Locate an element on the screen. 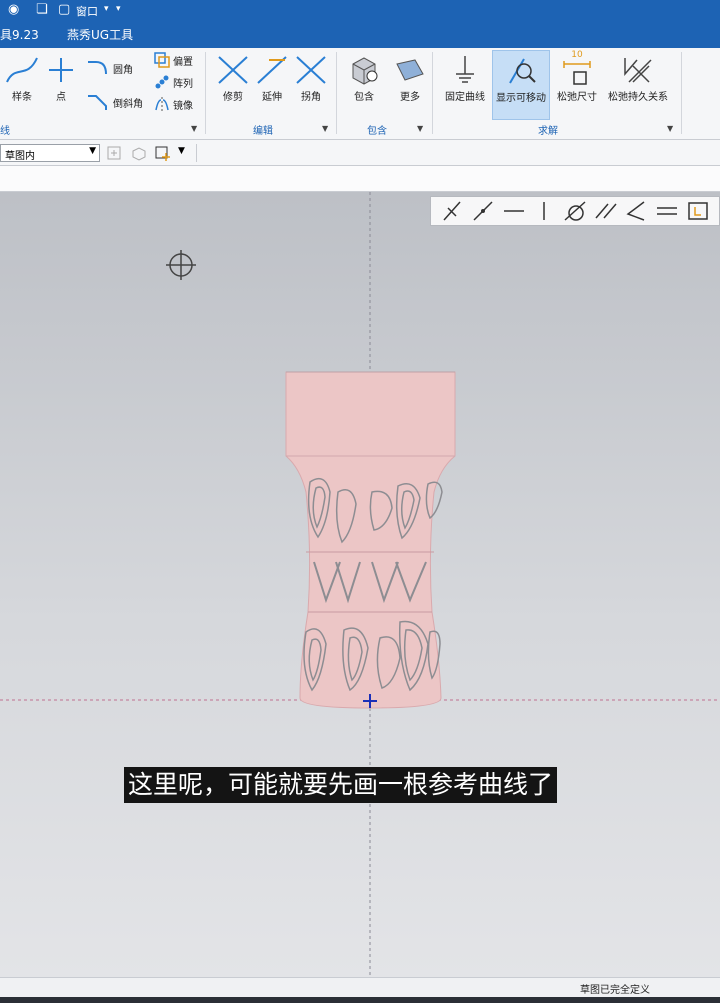  more-icon is located at coordinates (410, 70).